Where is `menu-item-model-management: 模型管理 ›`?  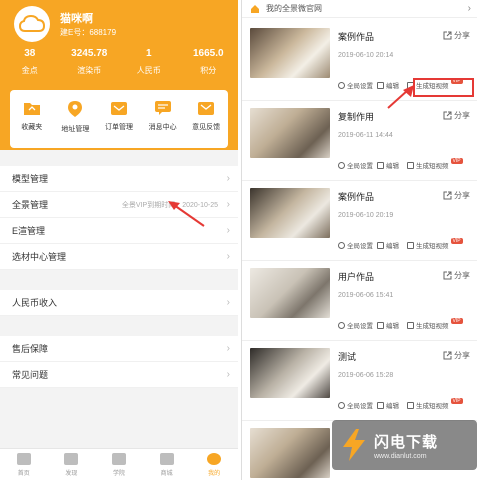 menu-item-model-management: 模型管理 › is located at coordinates (119, 179).